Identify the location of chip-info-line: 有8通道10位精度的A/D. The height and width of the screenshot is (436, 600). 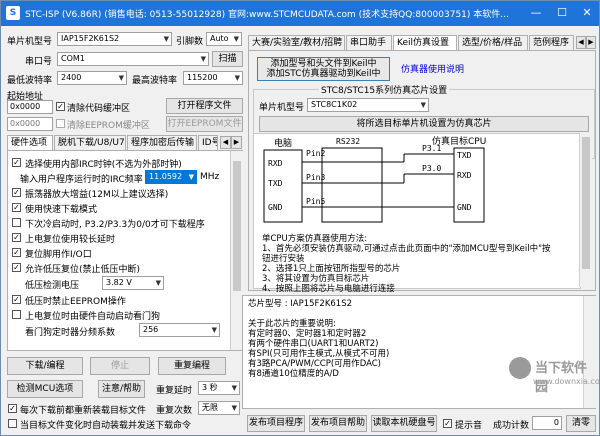
(293, 374).